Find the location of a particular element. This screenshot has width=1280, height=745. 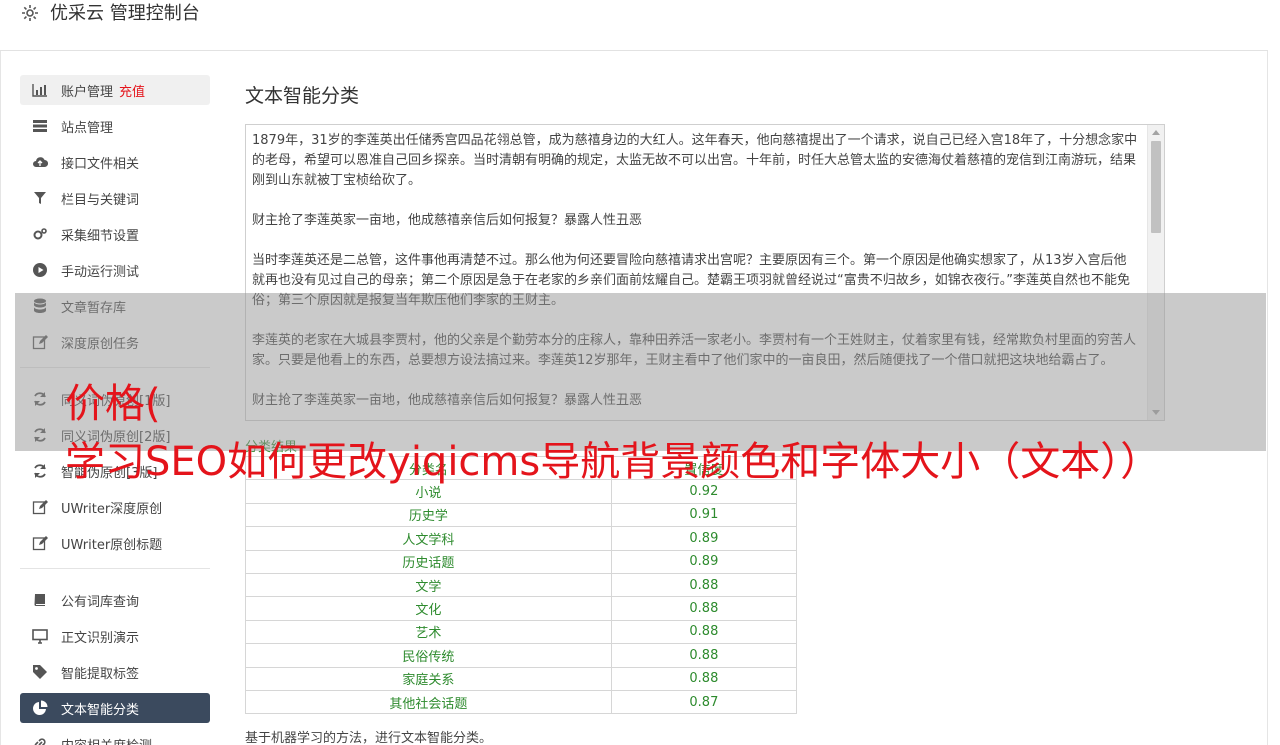

sidebar-item-group1-5: 手动运行测试 is located at coordinates (115, 270).